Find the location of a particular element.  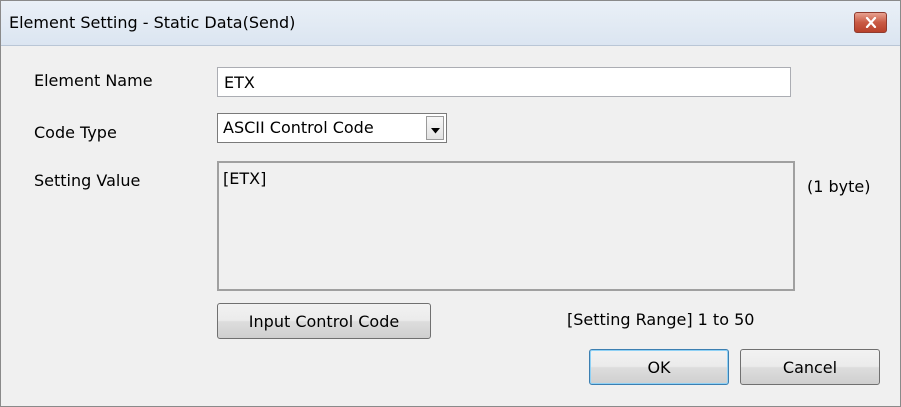

cancel-button: Cancel is located at coordinates (810, 367).